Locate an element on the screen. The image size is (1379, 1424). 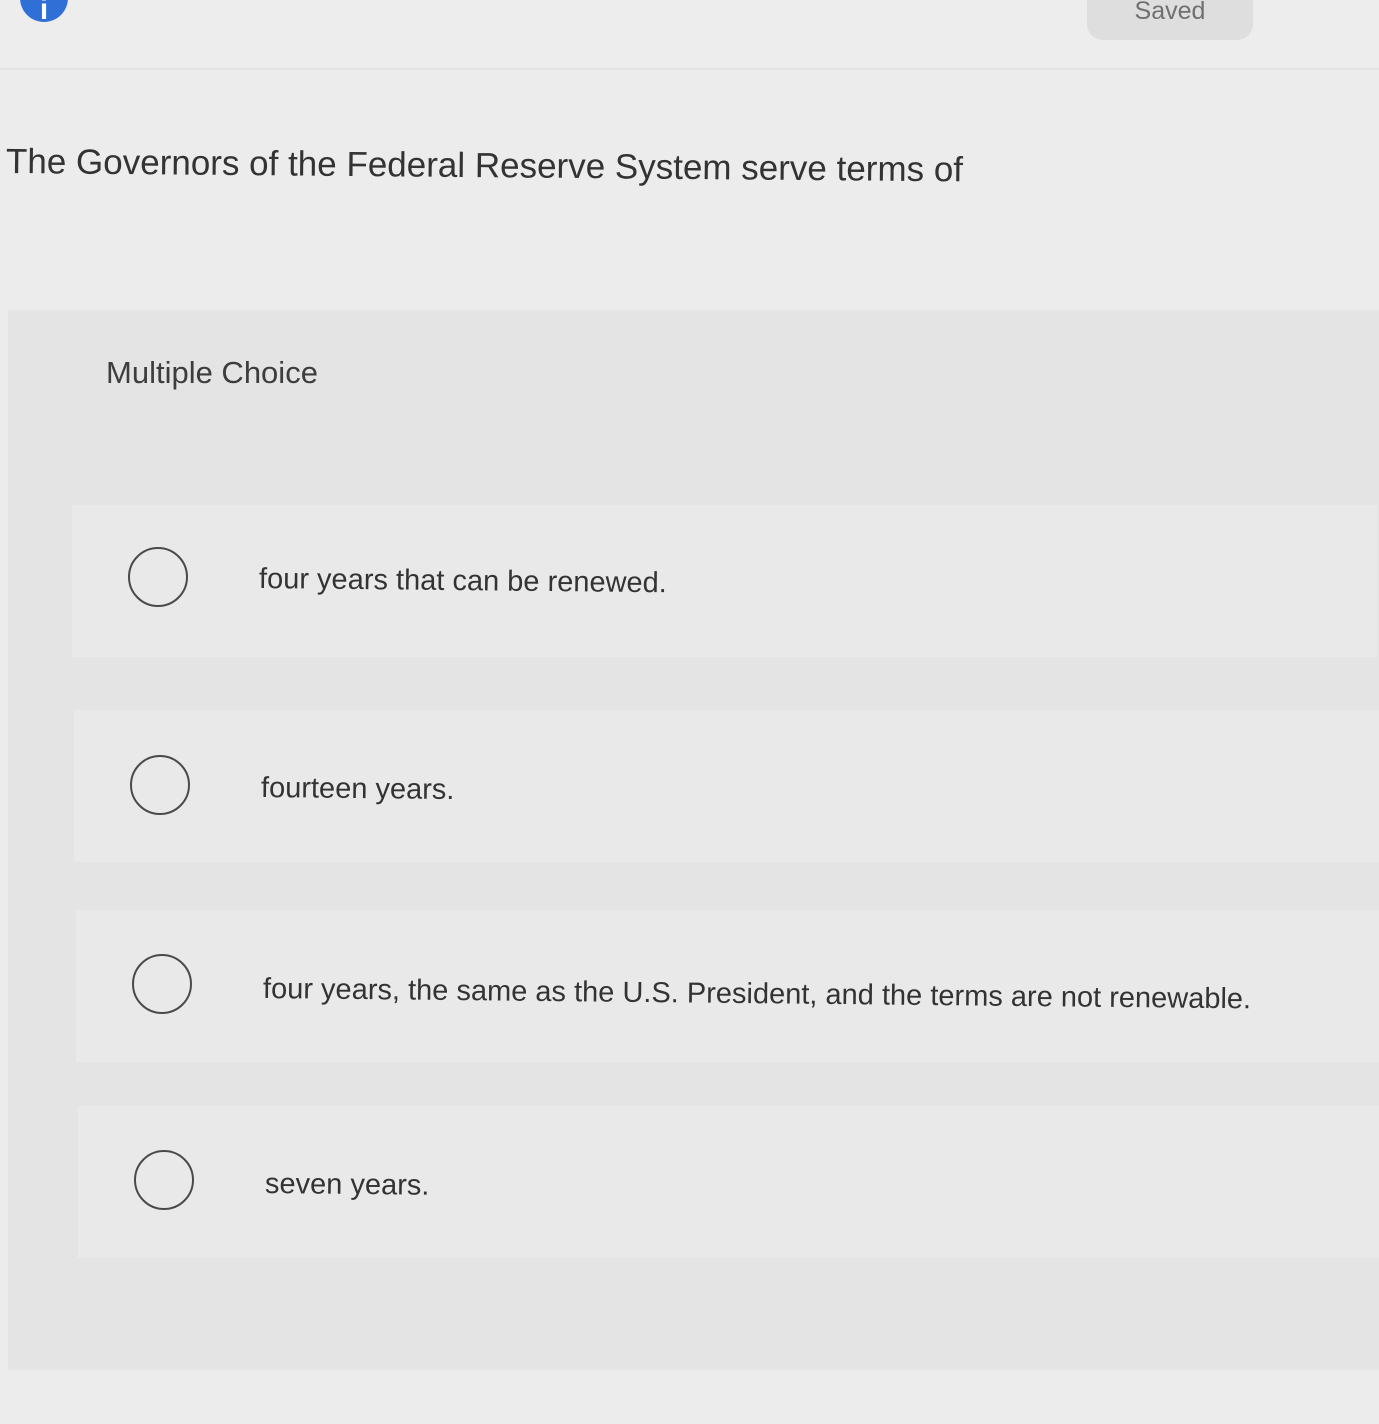
top-bar: i Saved is located at coordinates (689, 35).